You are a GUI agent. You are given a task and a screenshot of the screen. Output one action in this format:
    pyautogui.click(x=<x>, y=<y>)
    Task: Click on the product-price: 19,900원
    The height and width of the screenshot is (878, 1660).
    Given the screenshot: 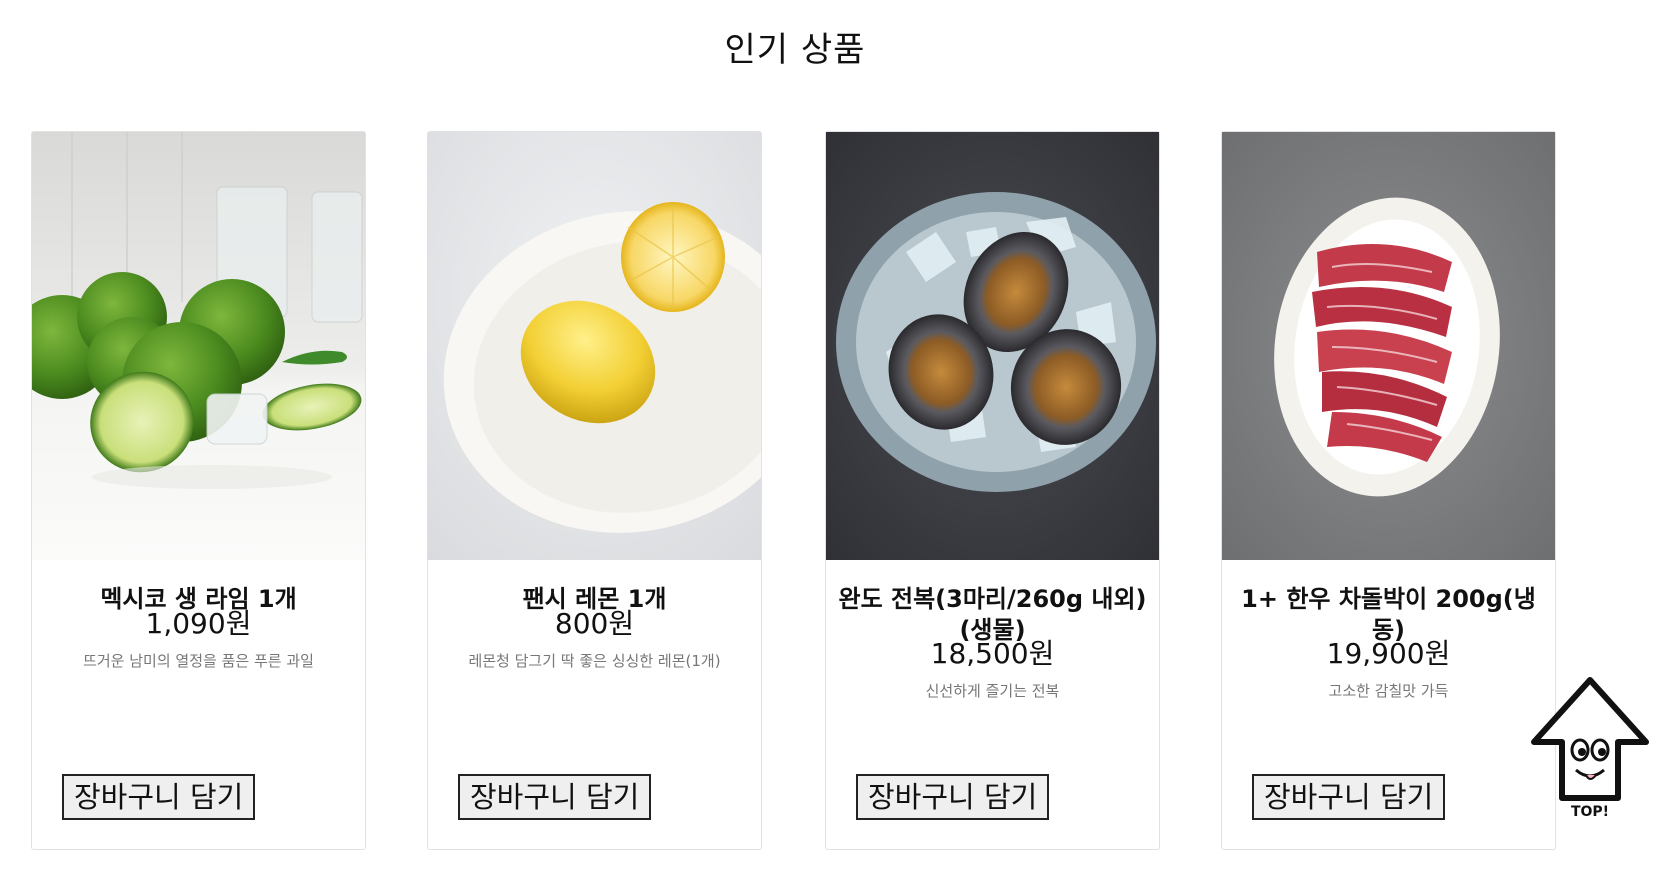 What is the action you would take?
    pyautogui.click(x=1388, y=653)
    